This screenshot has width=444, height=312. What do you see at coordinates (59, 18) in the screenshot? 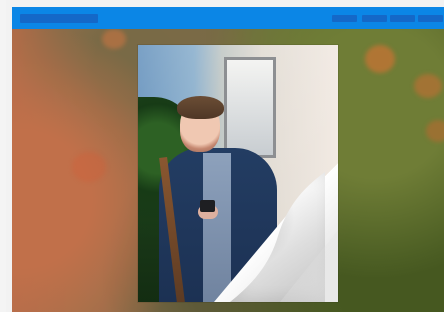
I see `brand-logo-placeholder` at bounding box center [59, 18].